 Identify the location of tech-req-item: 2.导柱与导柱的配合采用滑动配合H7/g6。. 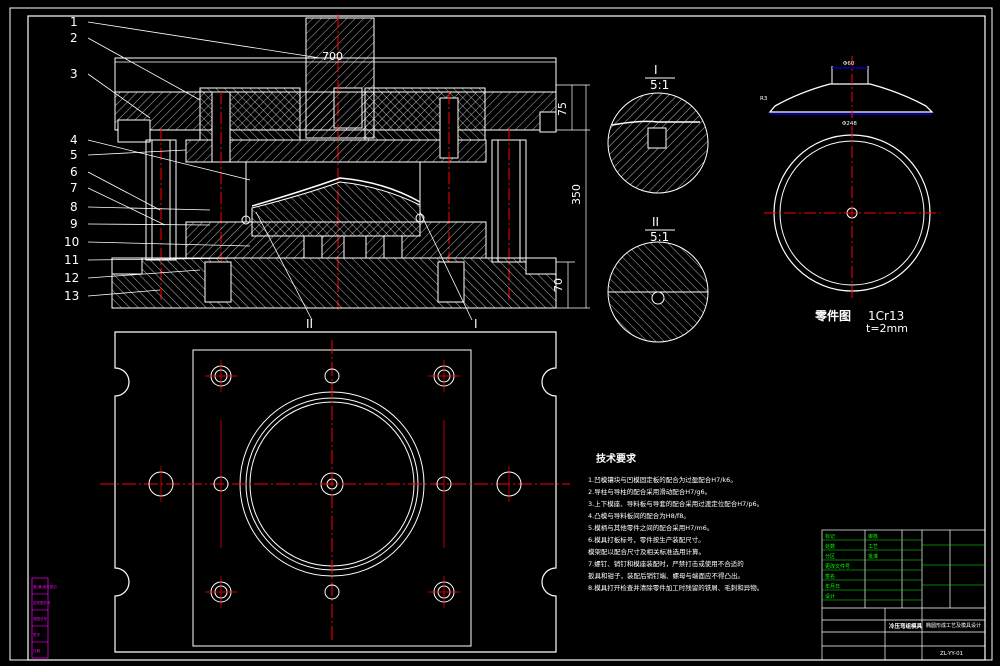
(649, 491).